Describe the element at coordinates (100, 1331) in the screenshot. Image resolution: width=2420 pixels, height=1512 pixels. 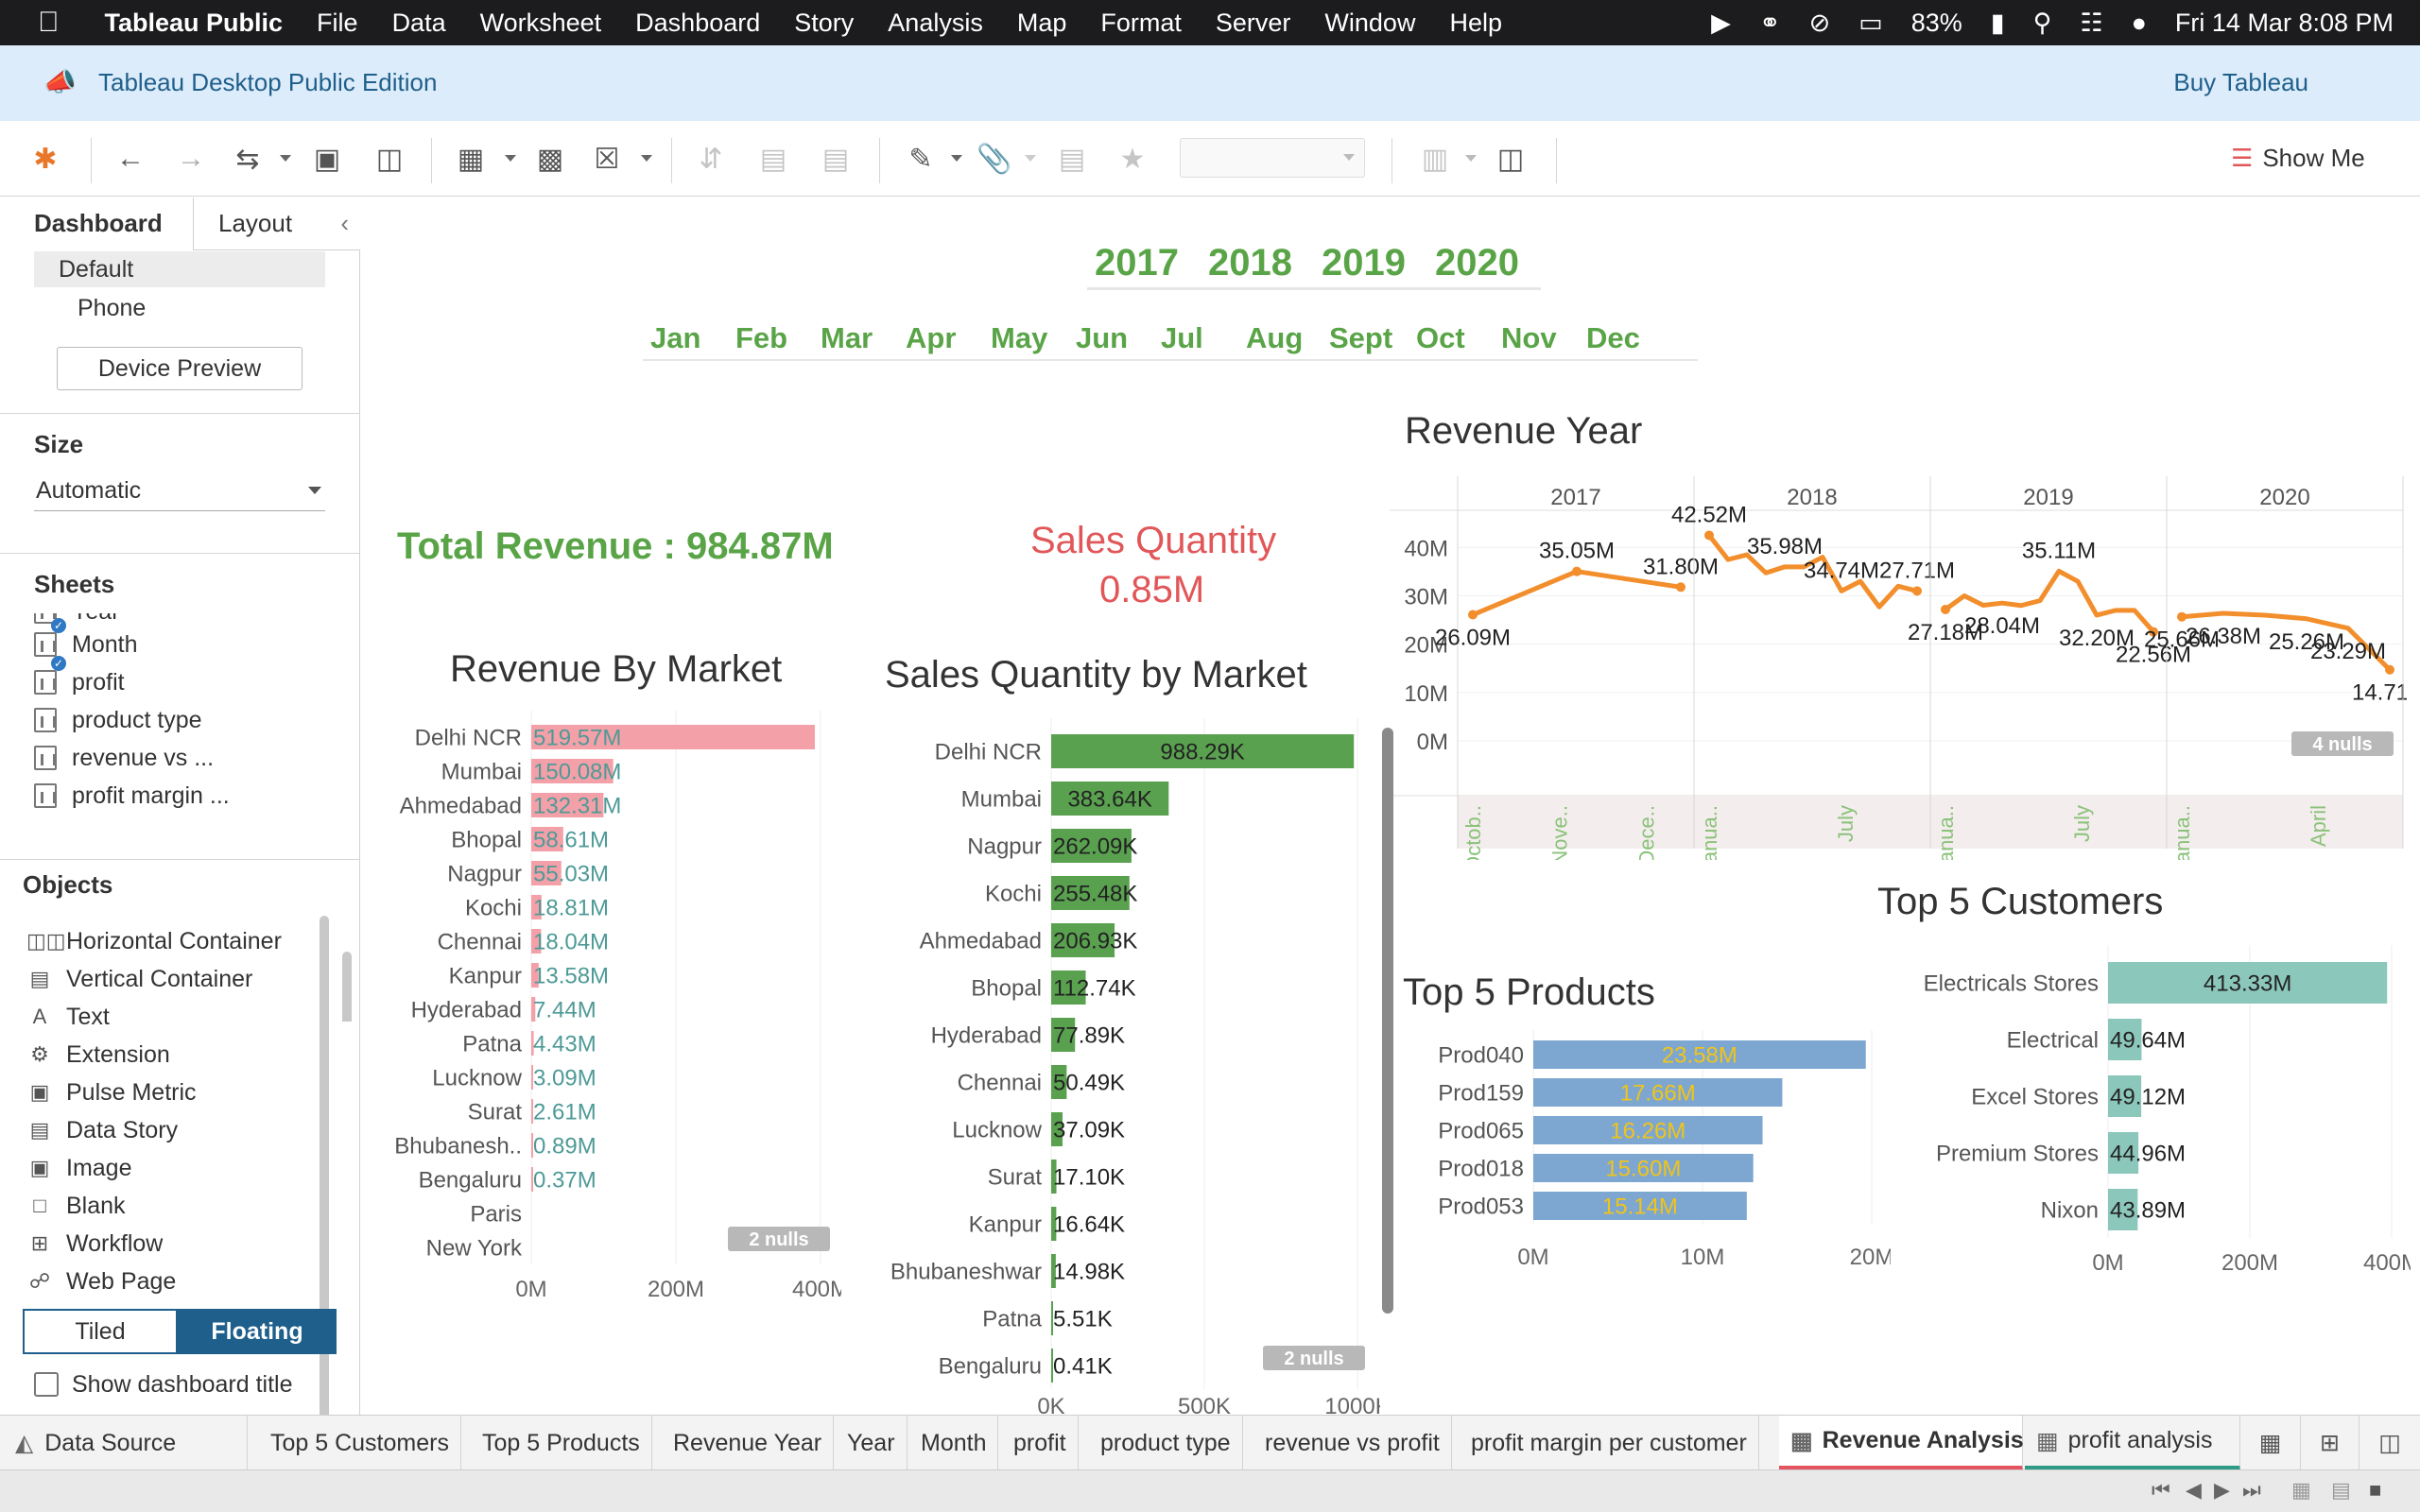
I see `tiled-toggle: Tiled` at that location.